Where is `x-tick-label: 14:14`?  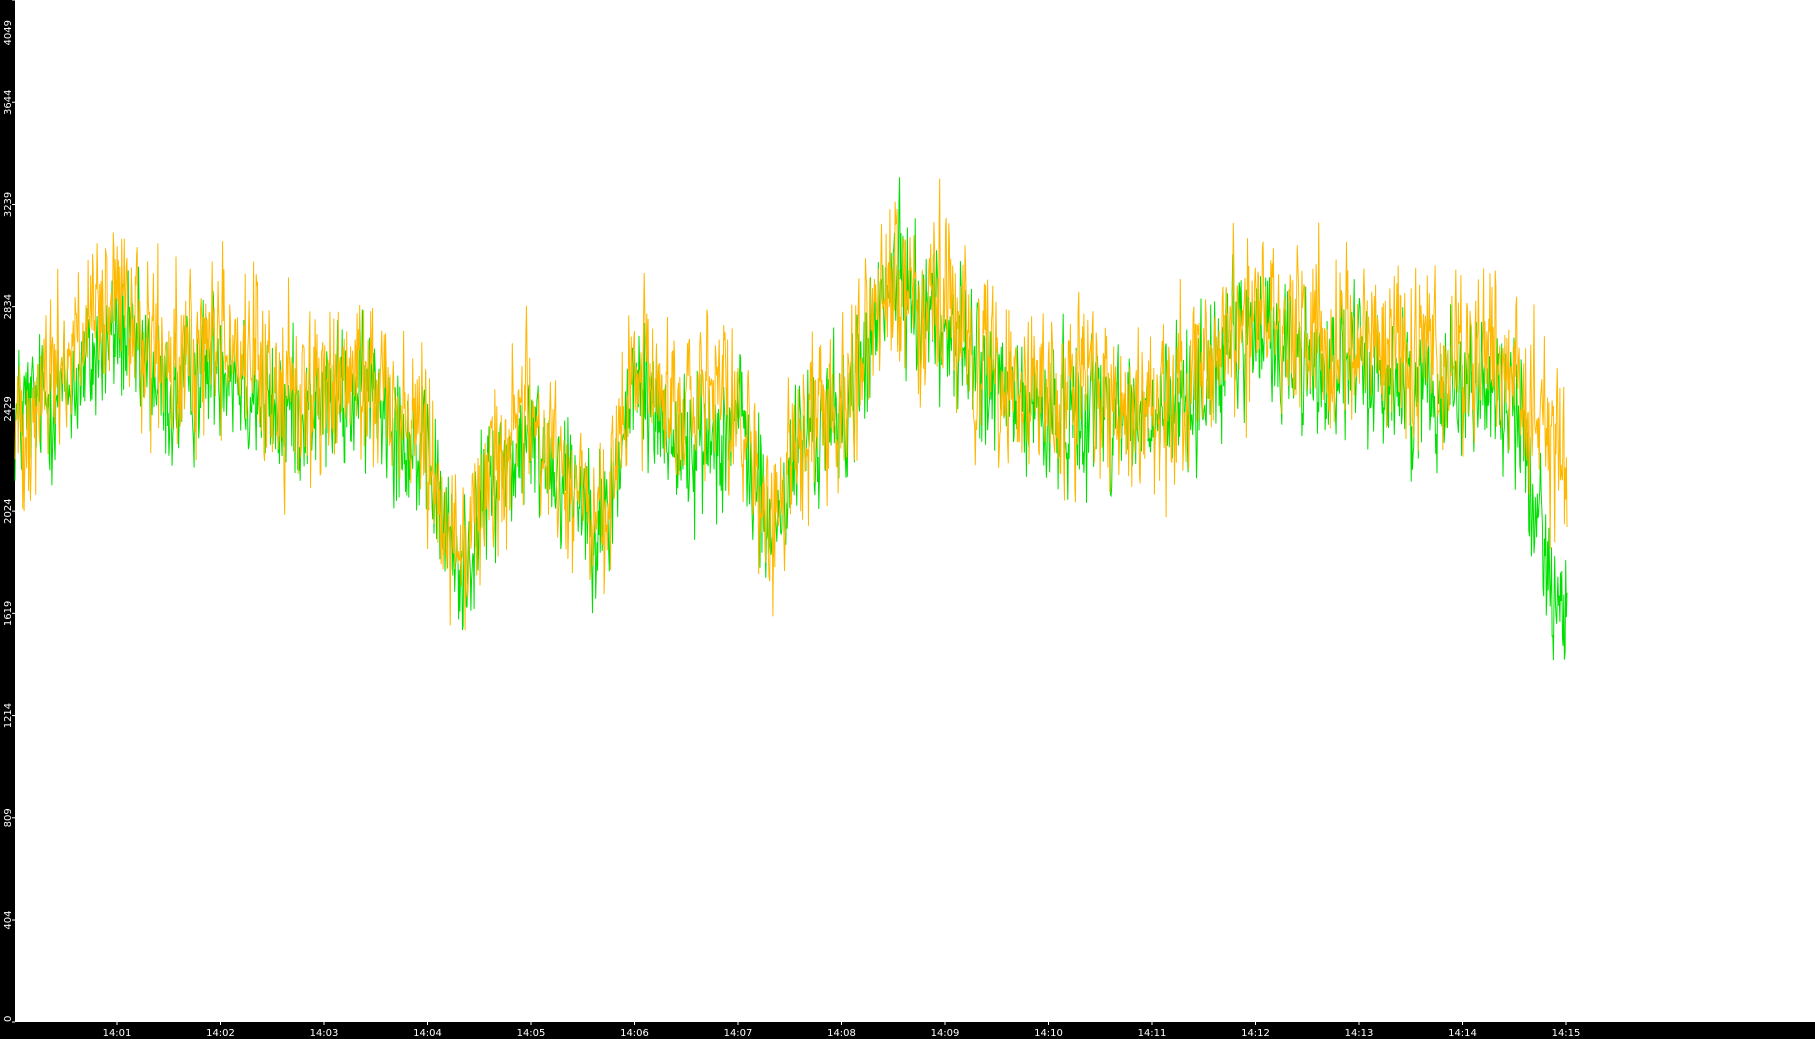 x-tick-label: 14:14 is located at coordinates (1462, 1033).